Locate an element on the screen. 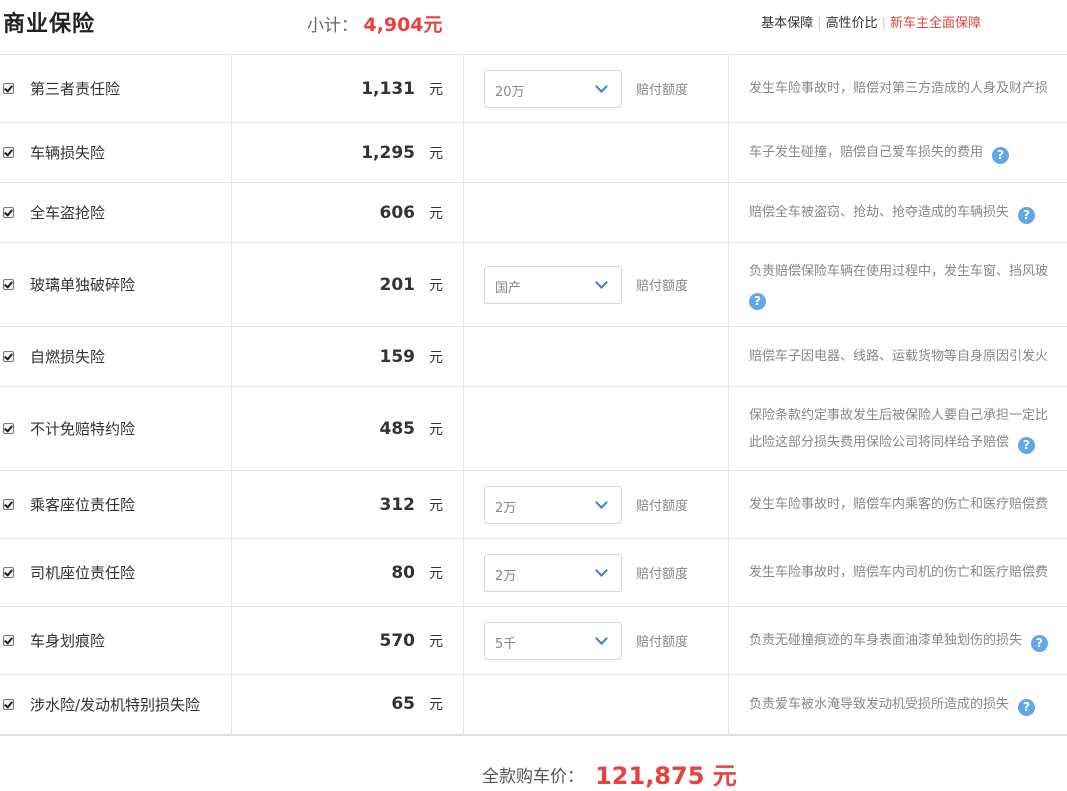  insurance-price: 485 is located at coordinates (398, 429).